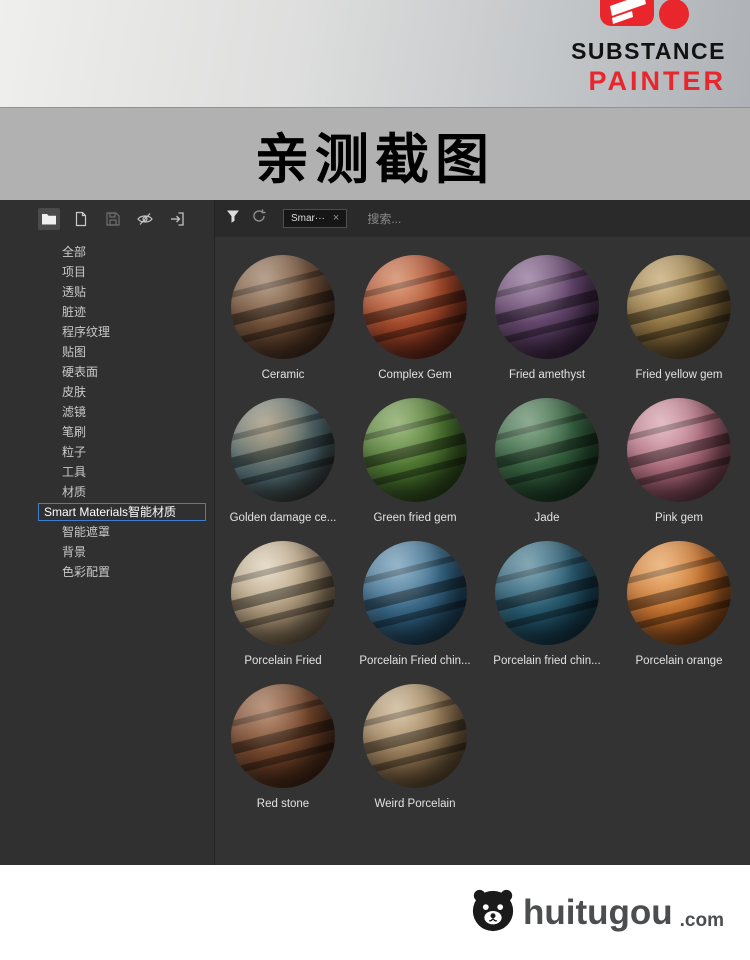 This screenshot has height=960, width=750. I want to click on headline-text: 亲测截图, so click(375, 159).